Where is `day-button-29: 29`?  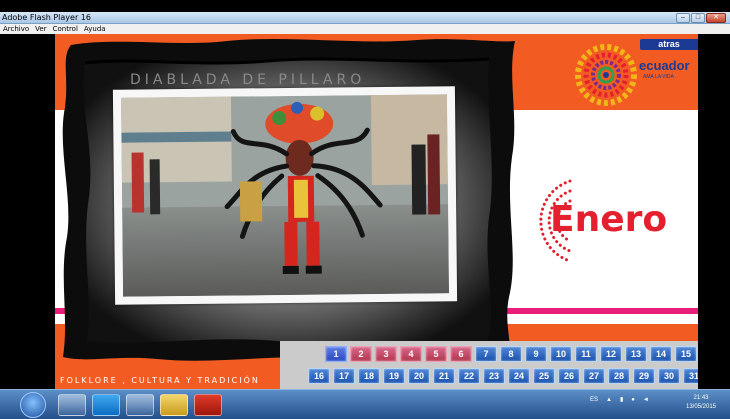 day-button-29: 29 is located at coordinates (644, 376).